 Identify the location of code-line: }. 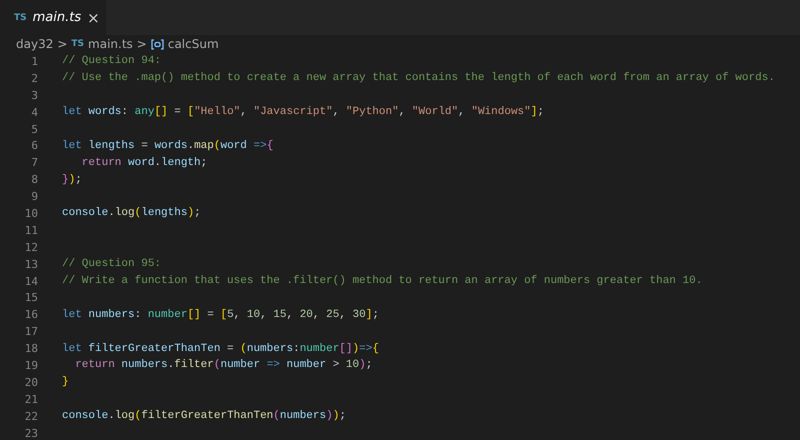
(65, 382).